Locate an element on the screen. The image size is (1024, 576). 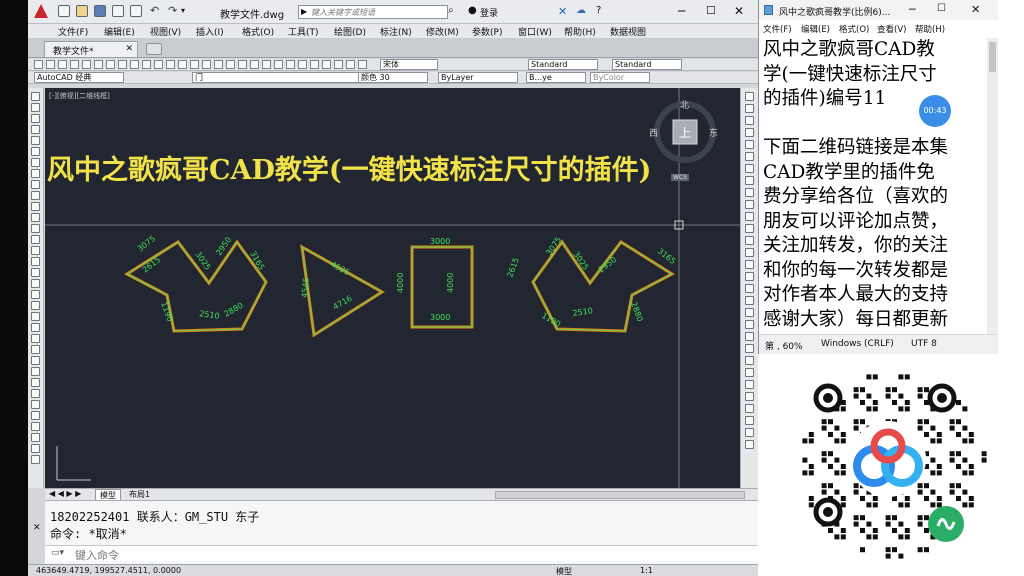
search-input: 键入关键字或短语 is located at coordinates (343, 12).